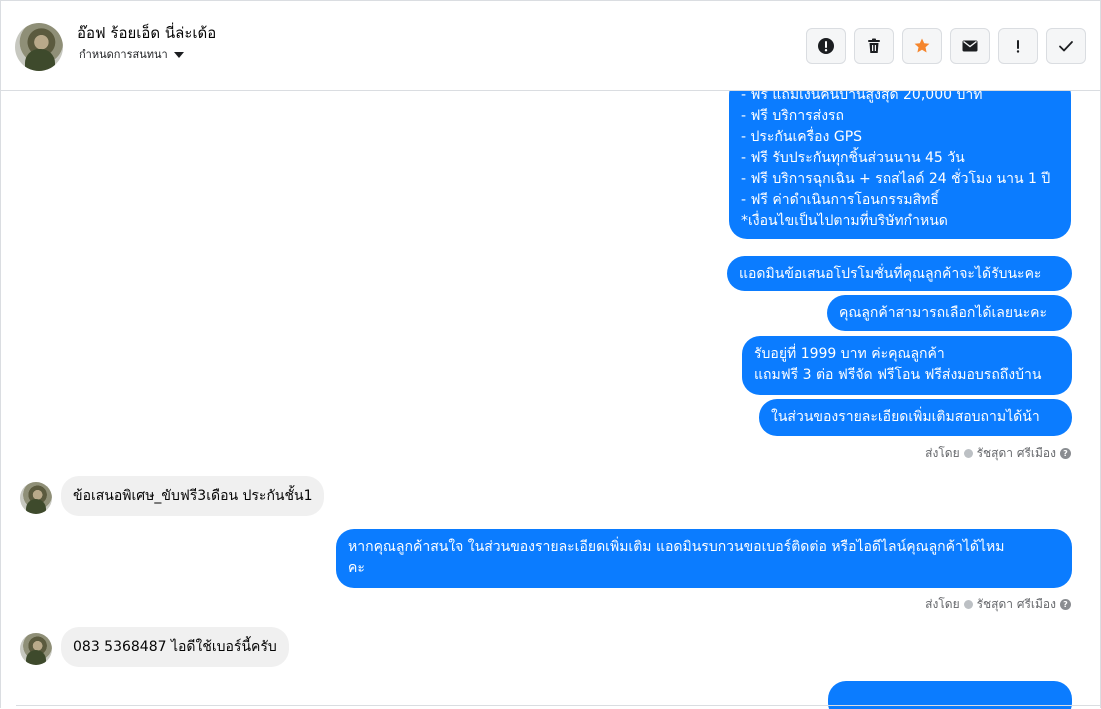 The height and width of the screenshot is (709, 1101). What do you see at coordinates (946, 46) in the screenshot?
I see `action-toolbar` at bounding box center [946, 46].